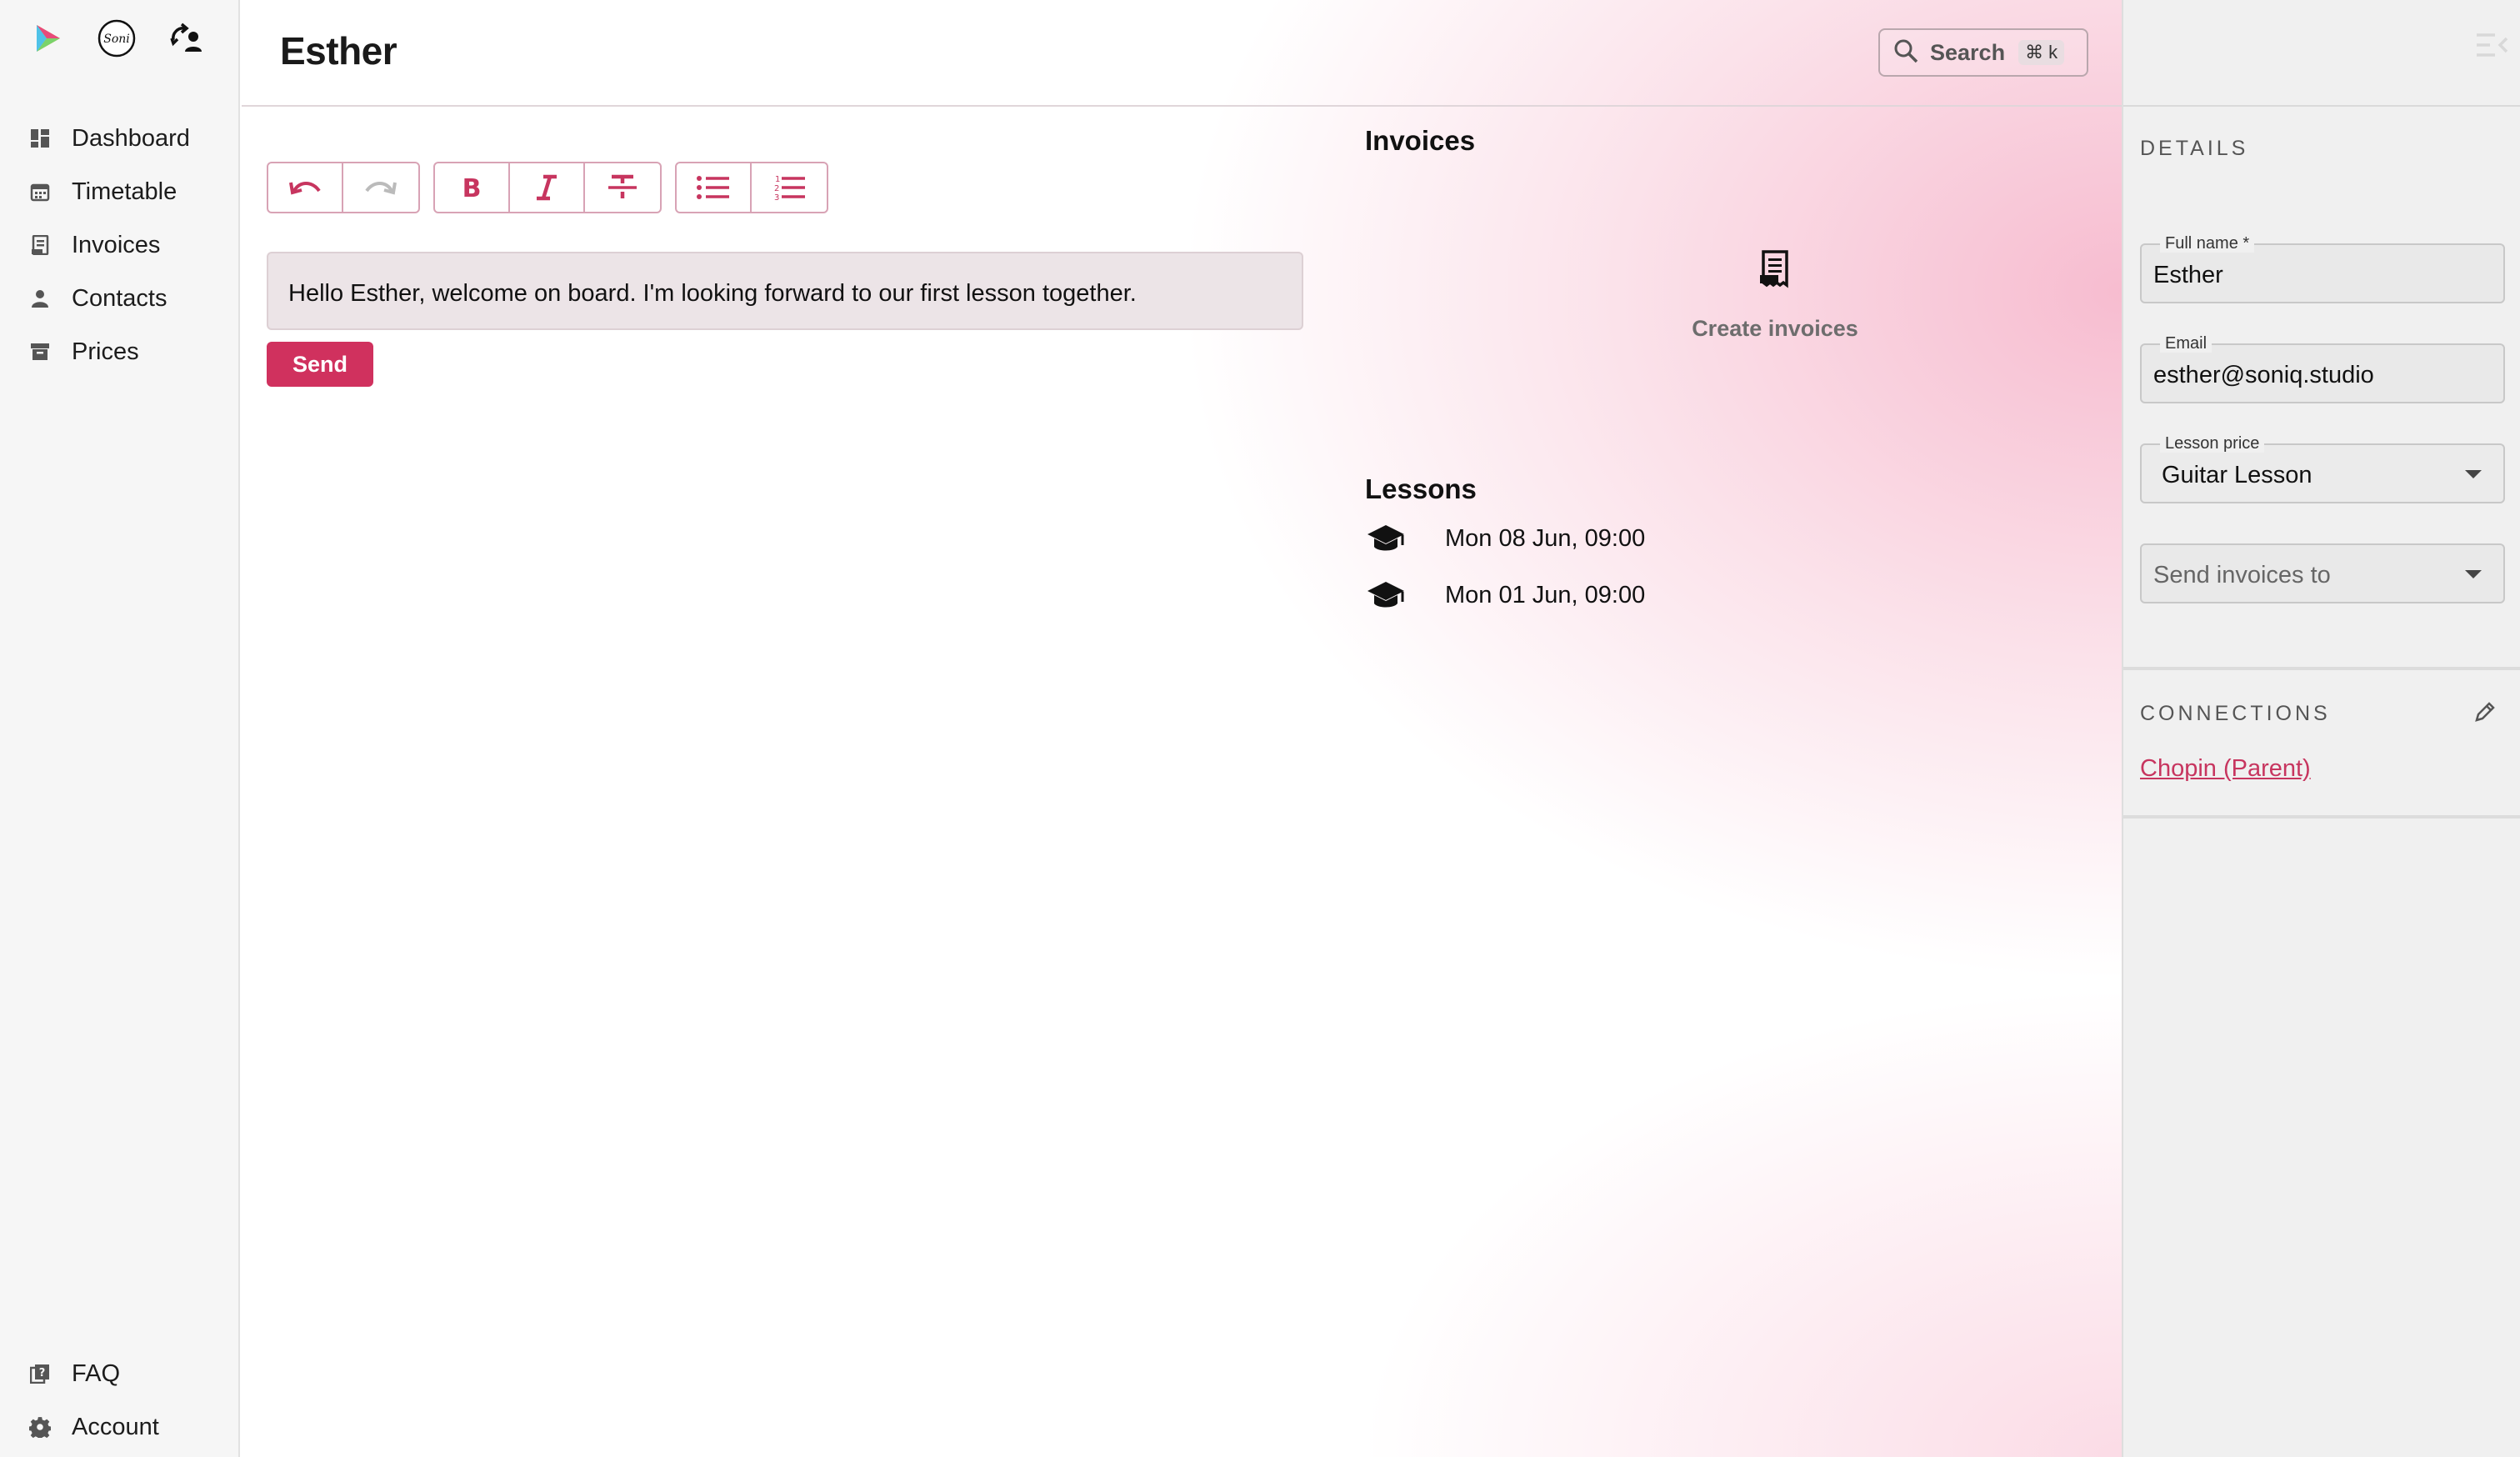 The height and width of the screenshot is (1457, 2520). I want to click on full-name-value: Esther, so click(2188, 275).